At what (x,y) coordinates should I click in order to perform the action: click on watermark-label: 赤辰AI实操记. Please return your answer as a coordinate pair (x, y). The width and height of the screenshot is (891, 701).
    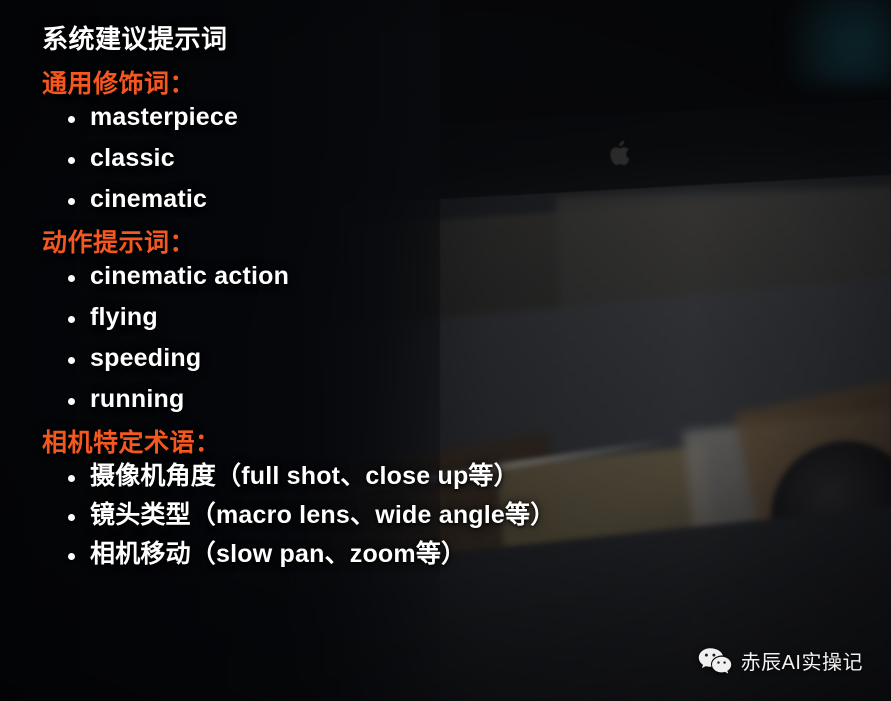
    Looking at the image, I should click on (801, 663).